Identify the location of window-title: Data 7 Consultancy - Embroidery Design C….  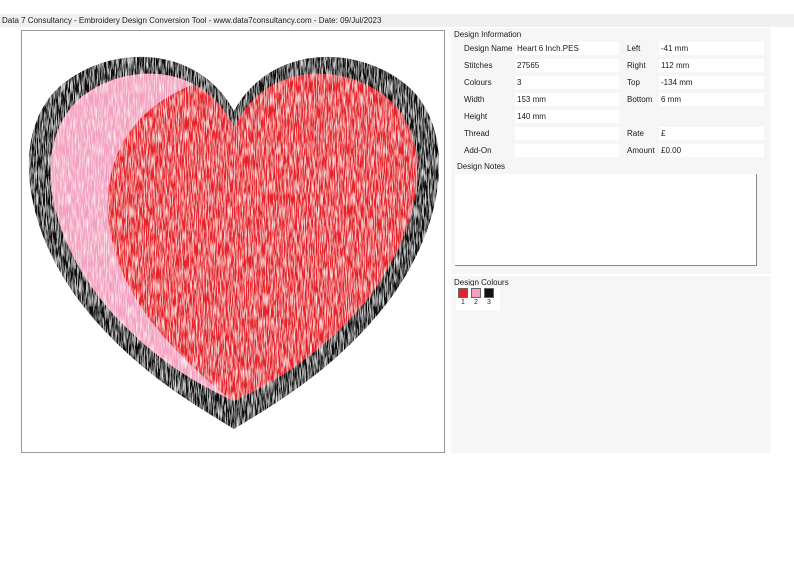
(397, 20).